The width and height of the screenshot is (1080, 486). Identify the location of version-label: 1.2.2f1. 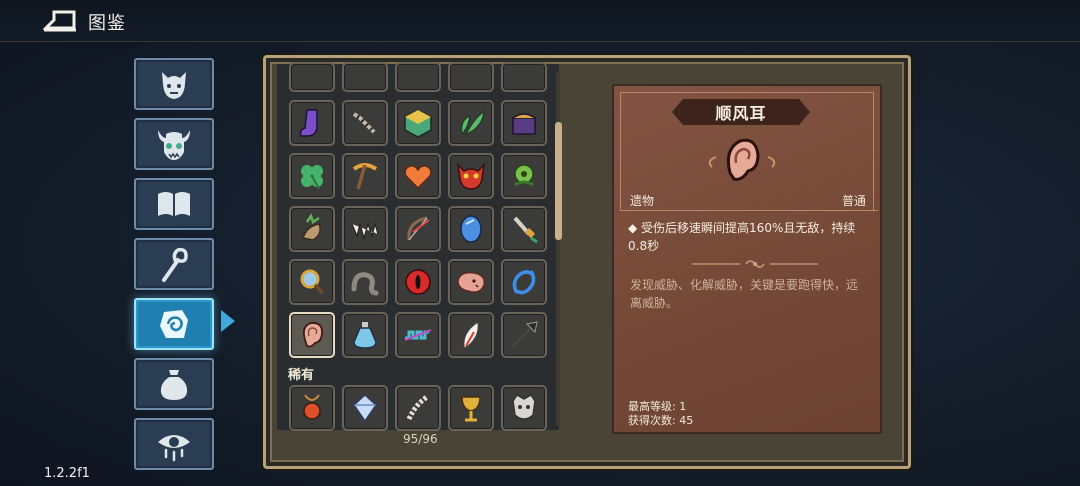
(67, 473).